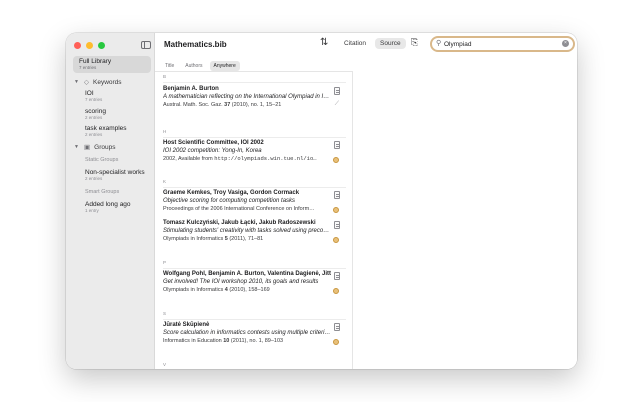 The width and height of the screenshot is (643, 402). I want to click on smart-groups-label: Smart Groups, so click(102, 192).